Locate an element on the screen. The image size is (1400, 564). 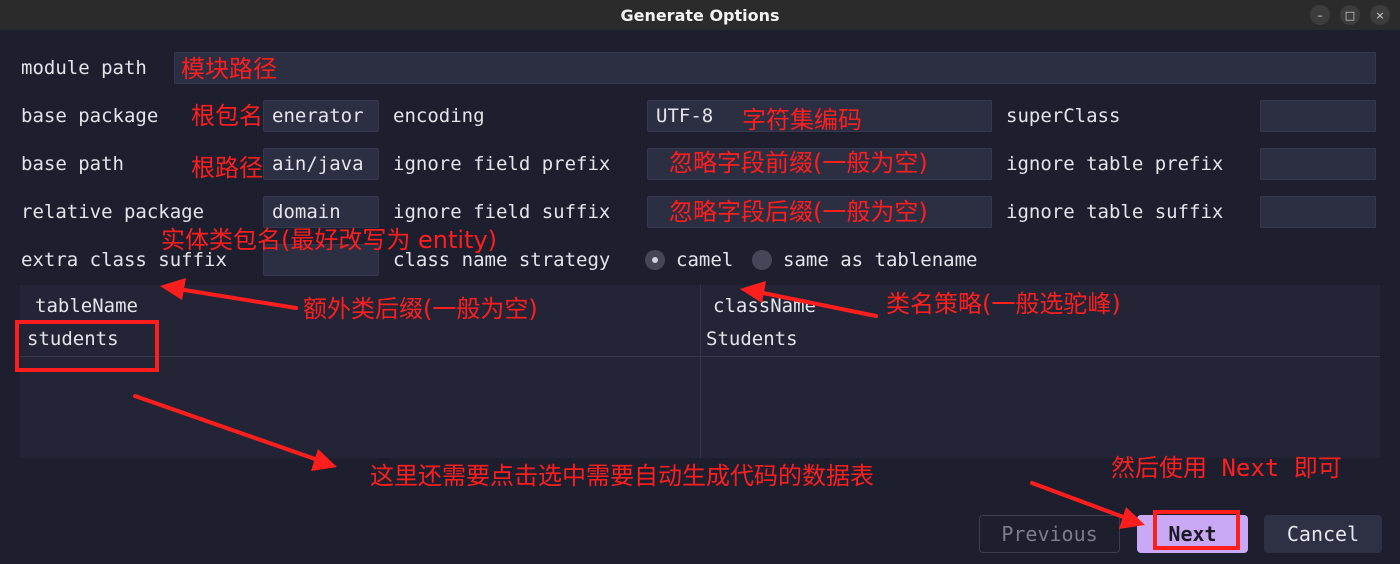
arrow-head-select-table is located at coordinates (324, 460).